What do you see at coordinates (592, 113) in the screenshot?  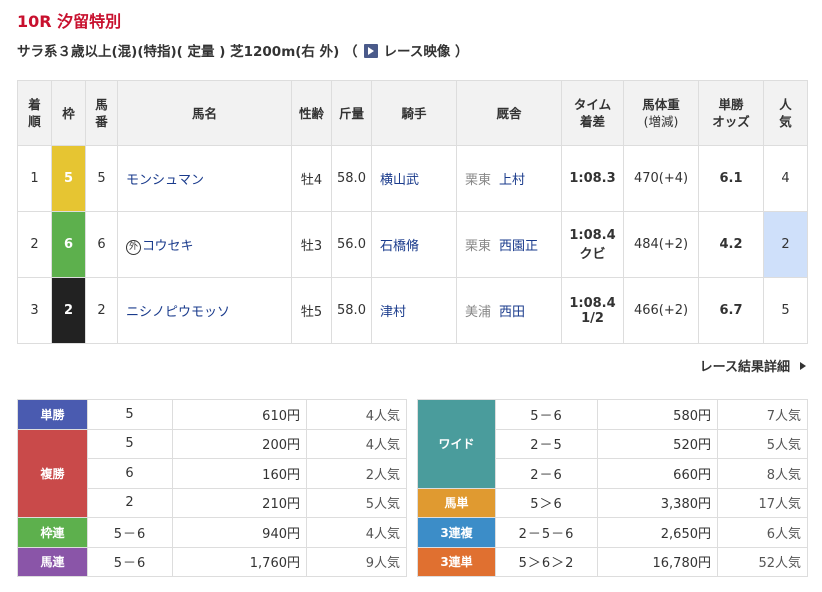 I see `header-time: タイム 着差` at bounding box center [592, 113].